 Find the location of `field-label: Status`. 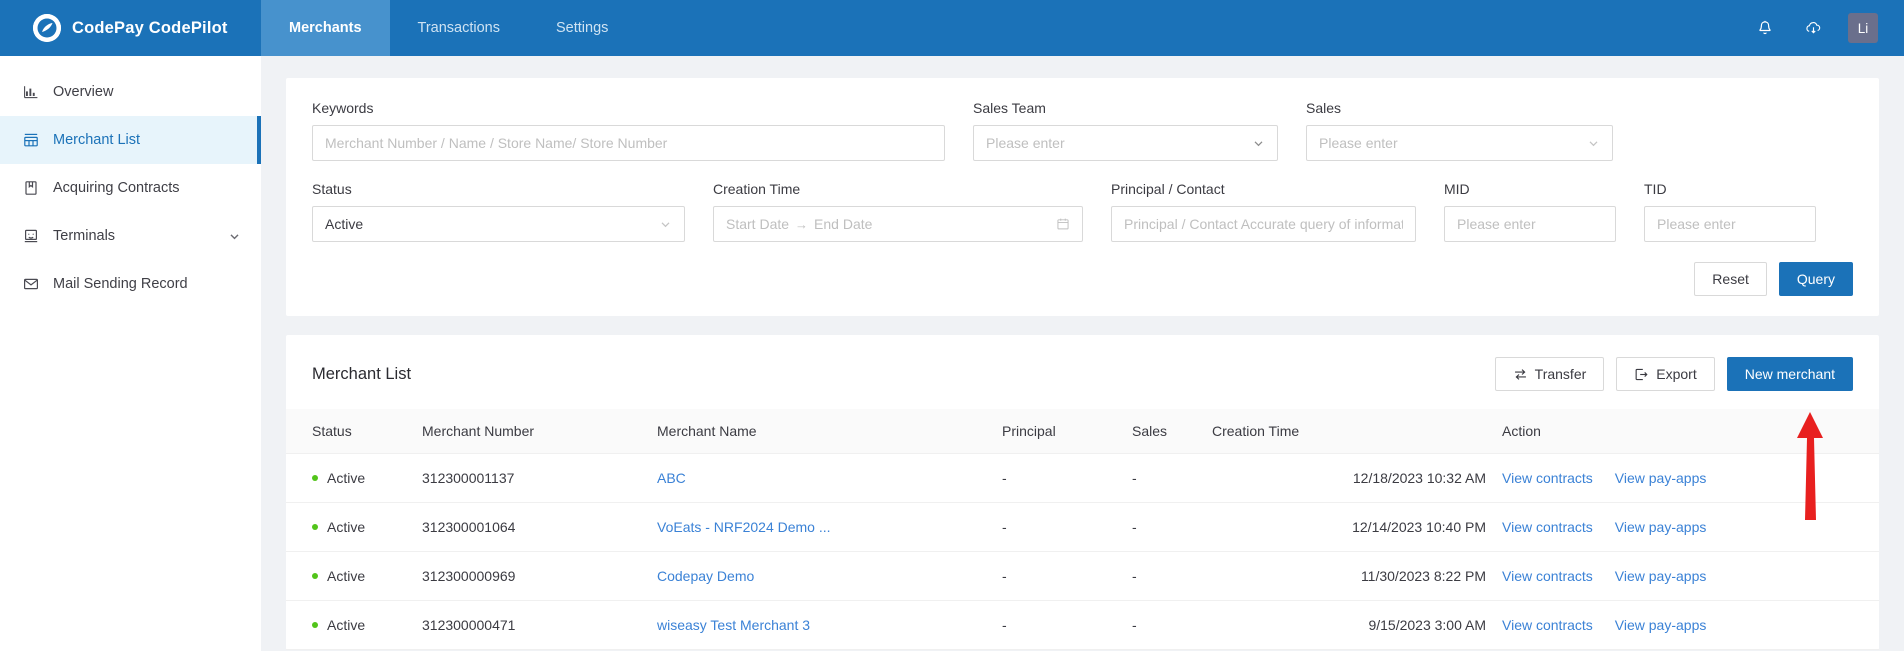

field-label: Status is located at coordinates (332, 189).